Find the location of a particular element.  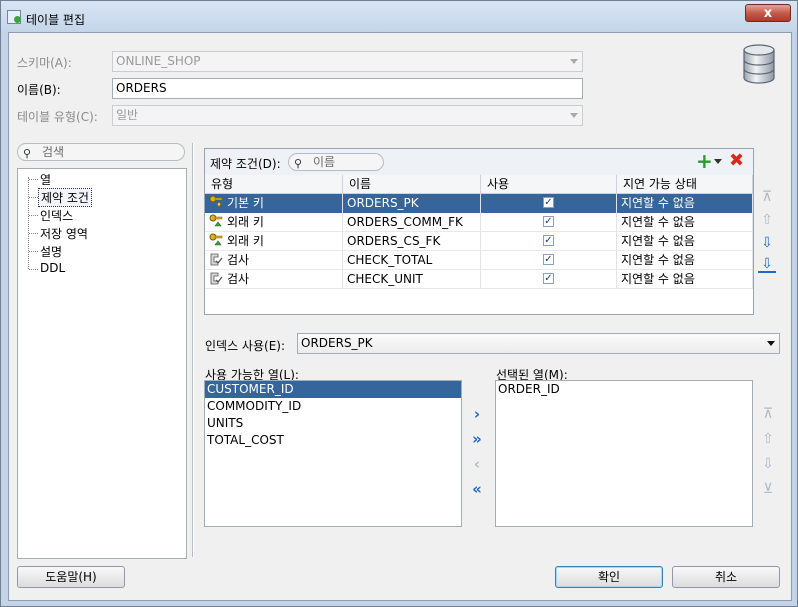

move-up-icon: ⇧ is located at coordinates (767, 220).